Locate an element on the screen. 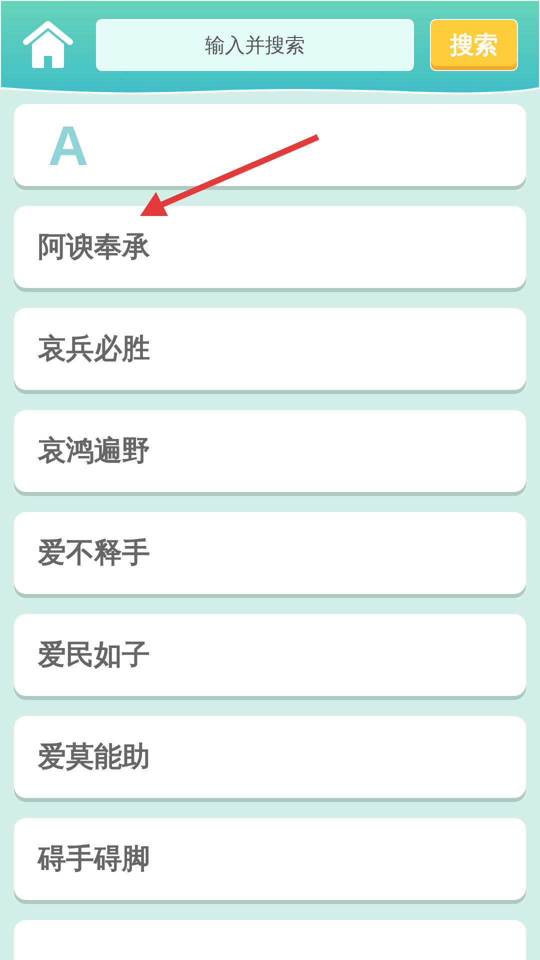  idiom-card: 哀鸿遍野 is located at coordinates (270, 451).